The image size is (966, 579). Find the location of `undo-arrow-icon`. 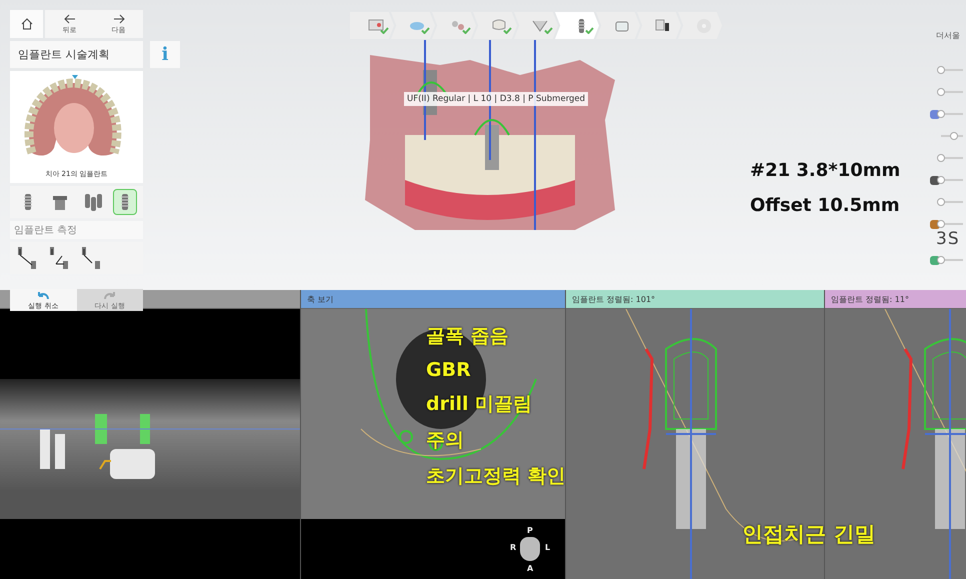

undo-arrow-icon is located at coordinates (43, 295).